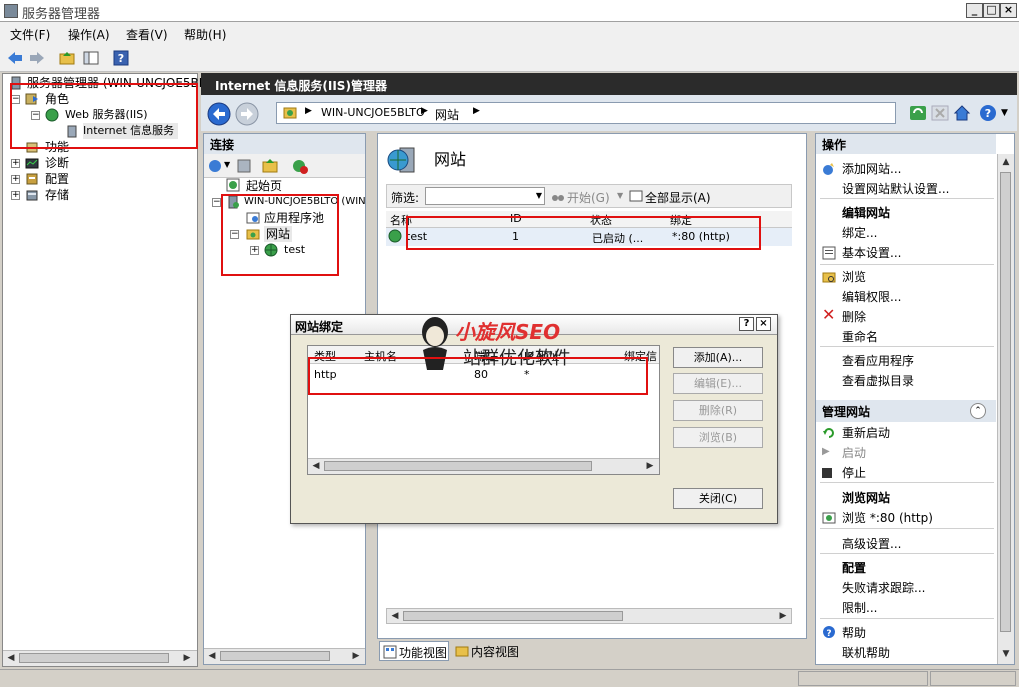 The image size is (1019, 687). Describe the element at coordinates (205, 34) in the screenshot. I see `menu-help: 帮助(H)` at that location.